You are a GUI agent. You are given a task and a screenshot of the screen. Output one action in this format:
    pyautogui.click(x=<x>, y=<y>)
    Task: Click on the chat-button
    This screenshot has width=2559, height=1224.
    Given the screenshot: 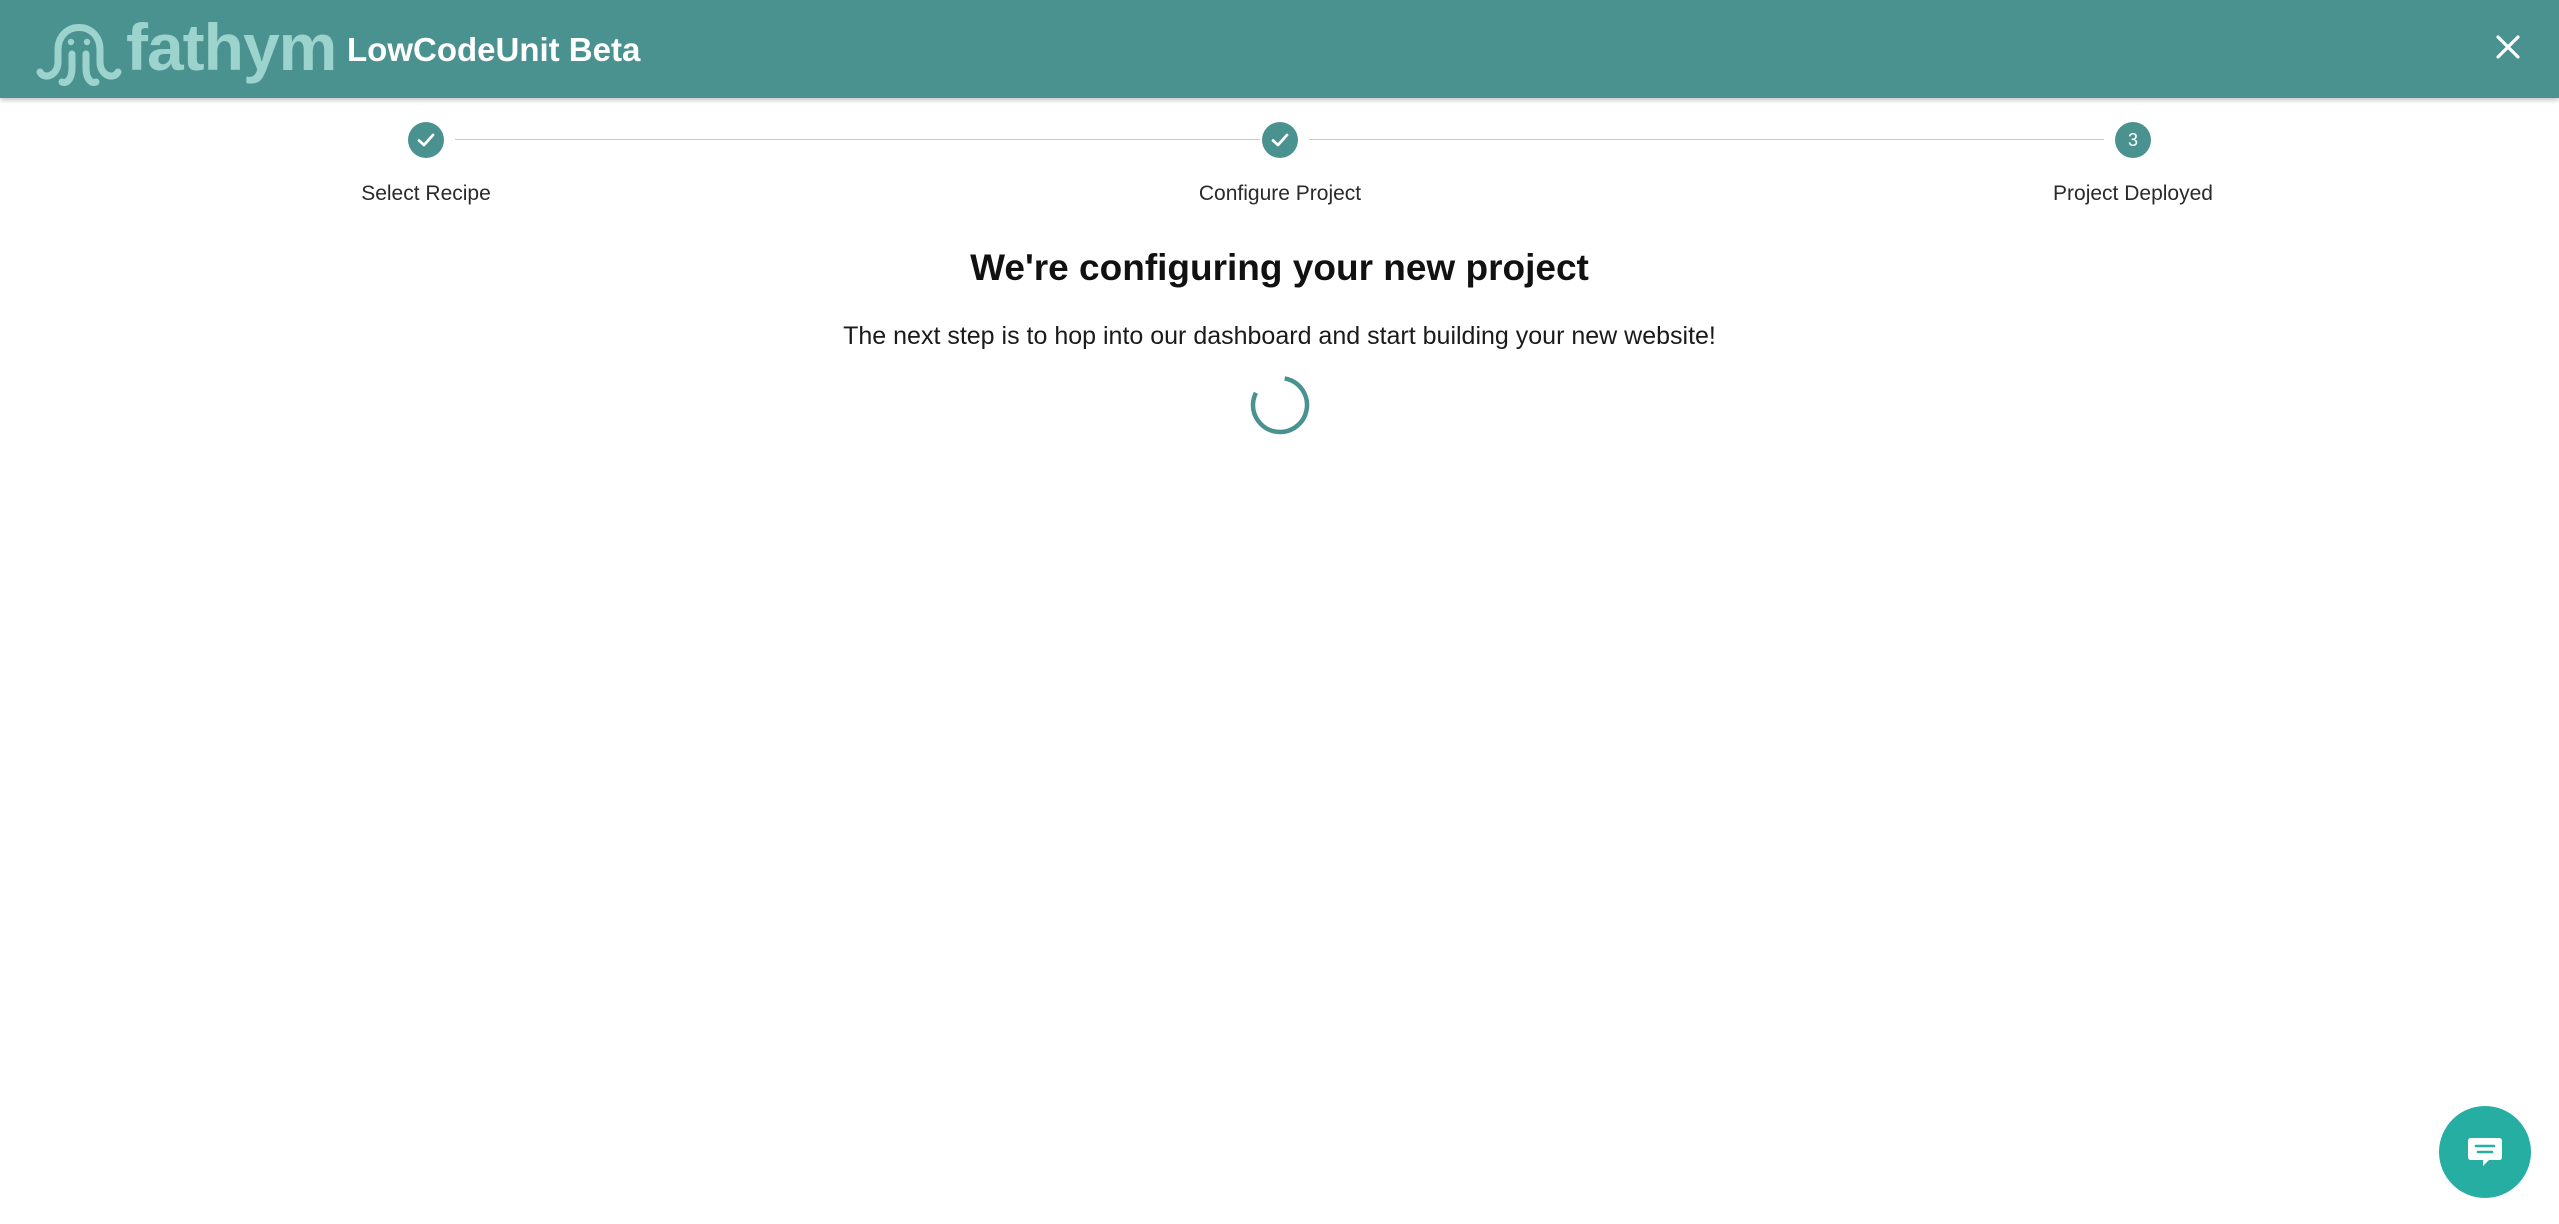 What is the action you would take?
    pyautogui.click(x=2485, y=1152)
    